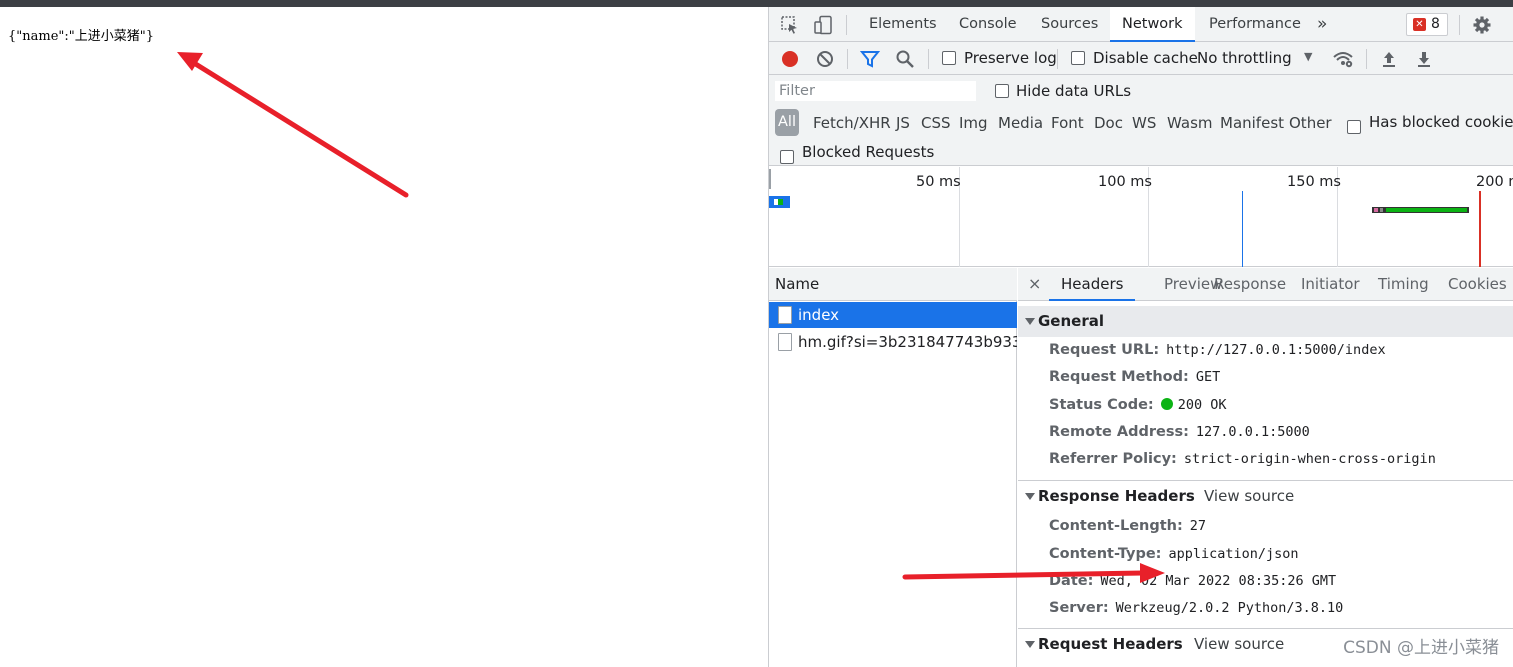 The image size is (1513, 667). Describe the element at coordinates (1145, 58) in the screenshot. I see `disable-cache-label: Disable cache` at that location.